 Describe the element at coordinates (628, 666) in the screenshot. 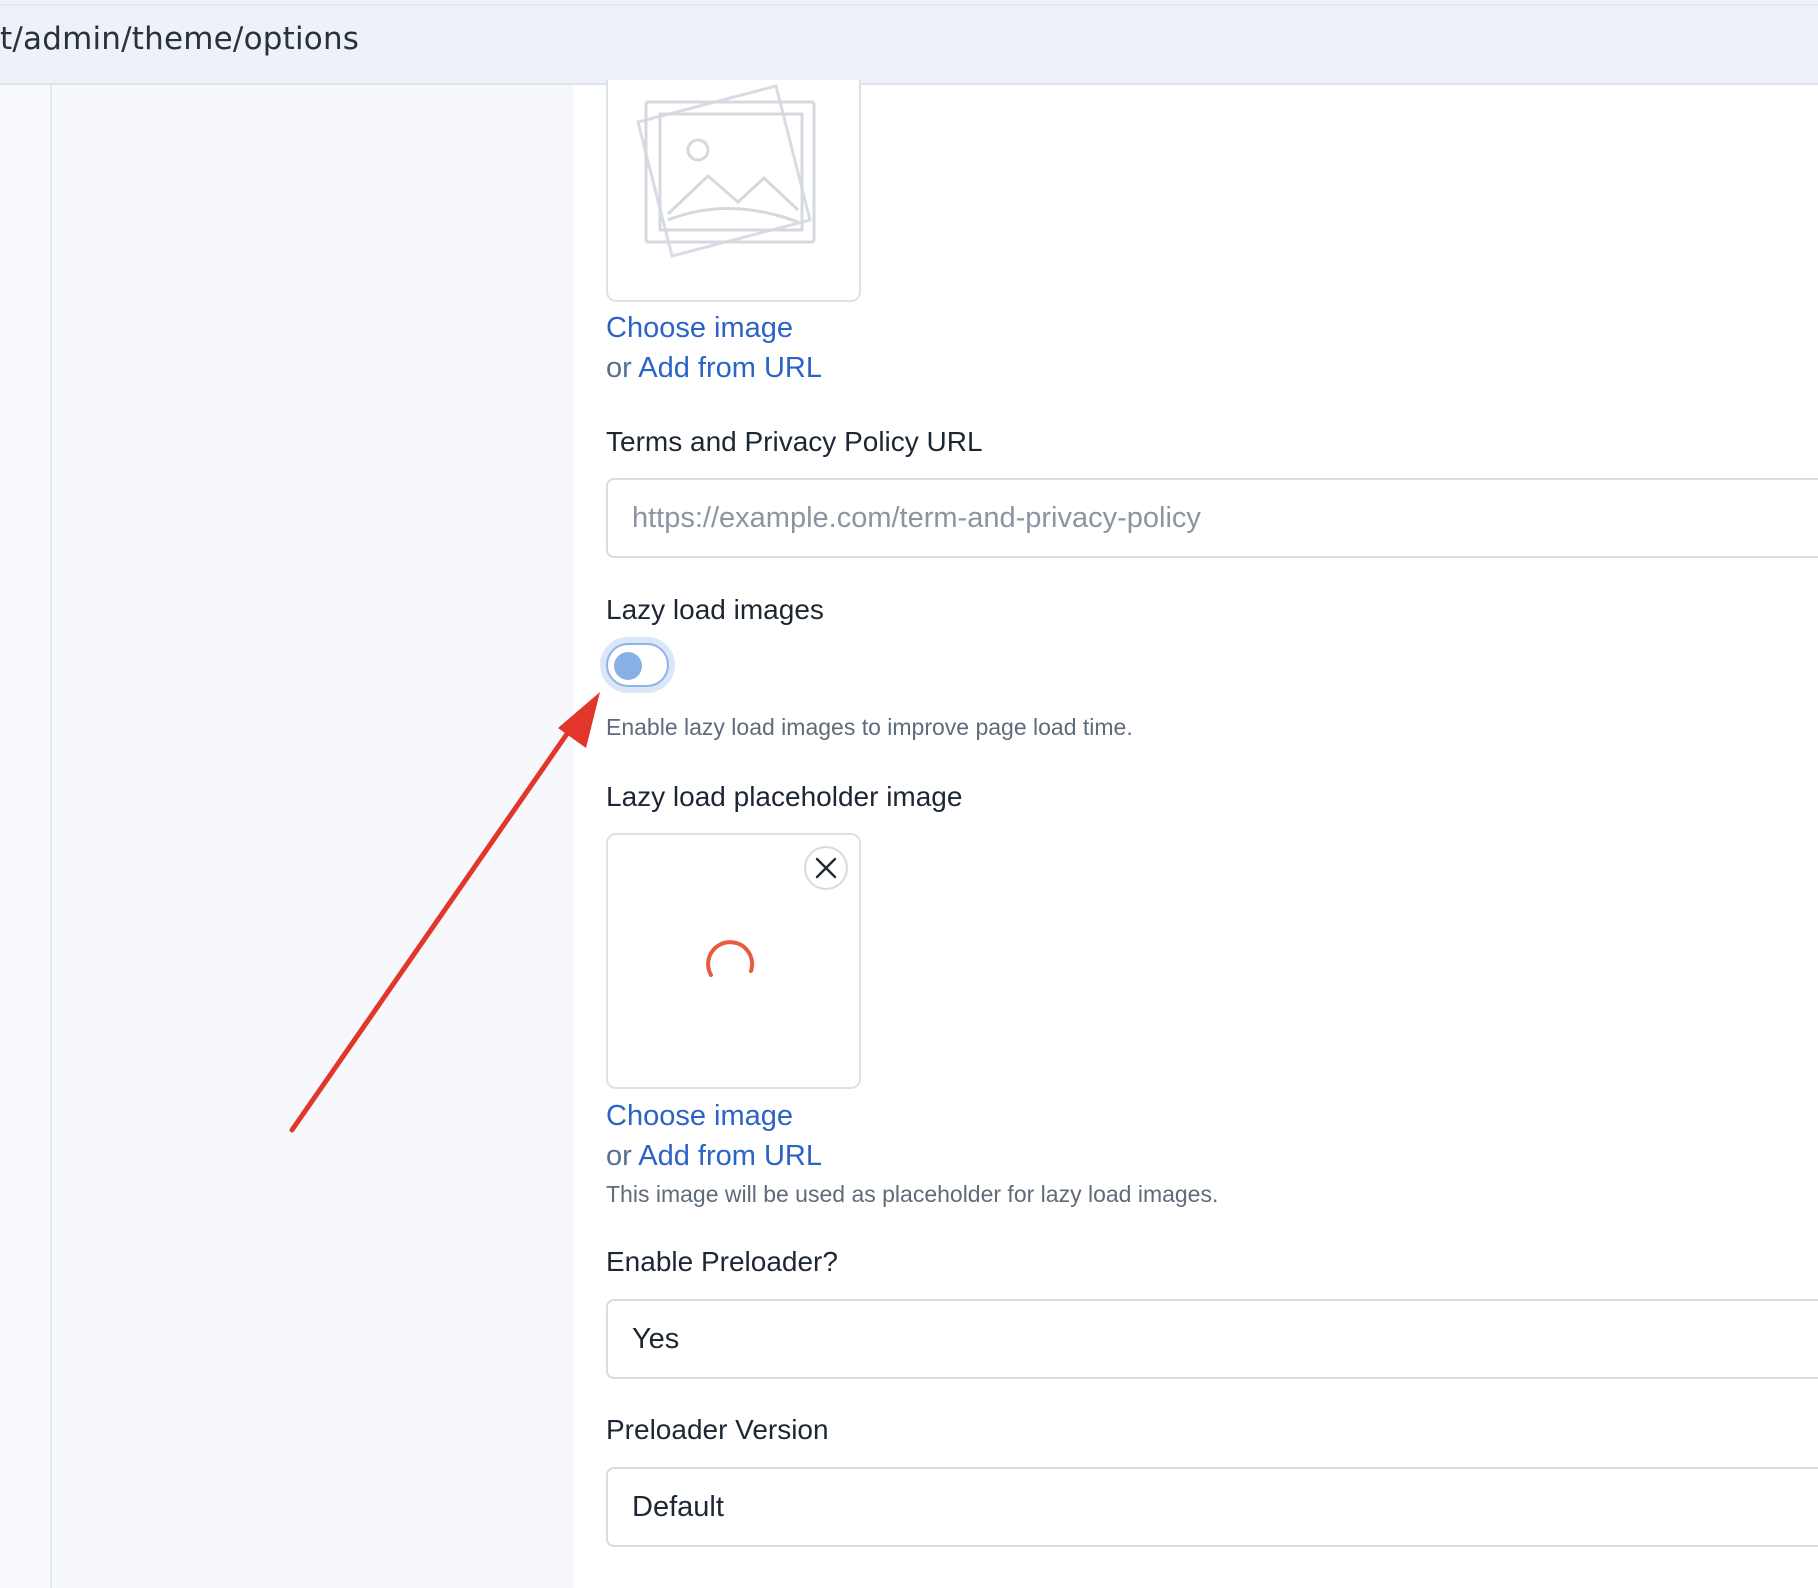

I see `toggle-knob` at that location.